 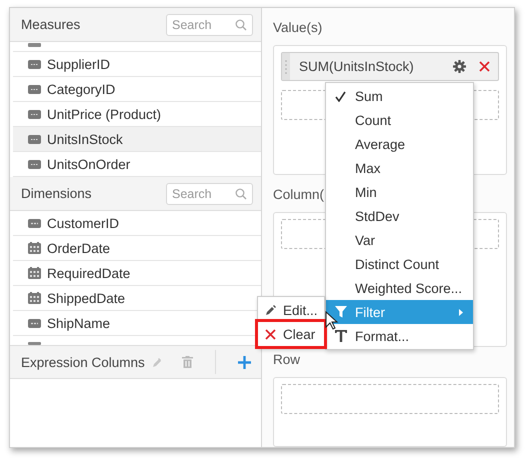 What do you see at coordinates (83, 362) in the screenshot?
I see `section-title: Expression Columns` at bounding box center [83, 362].